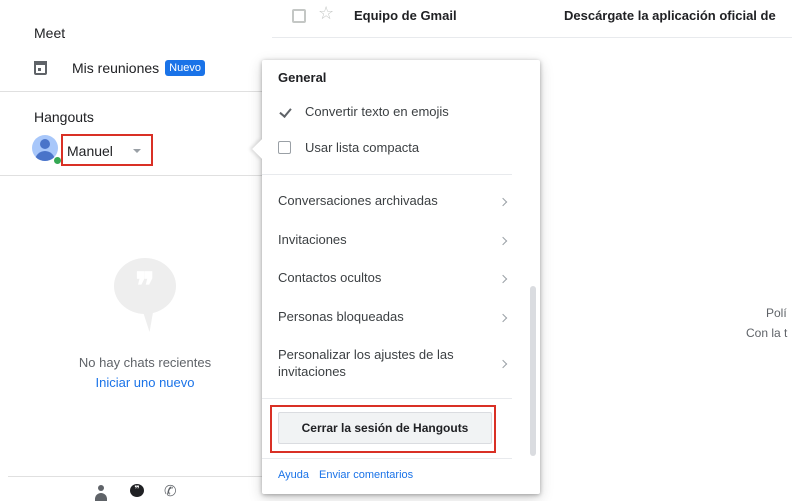 Image resolution: width=792 pixels, height=501 pixels. What do you see at coordinates (377, 111) in the screenshot?
I see `emoji-option-label: Convertir texto en emojis` at bounding box center [377, 111].